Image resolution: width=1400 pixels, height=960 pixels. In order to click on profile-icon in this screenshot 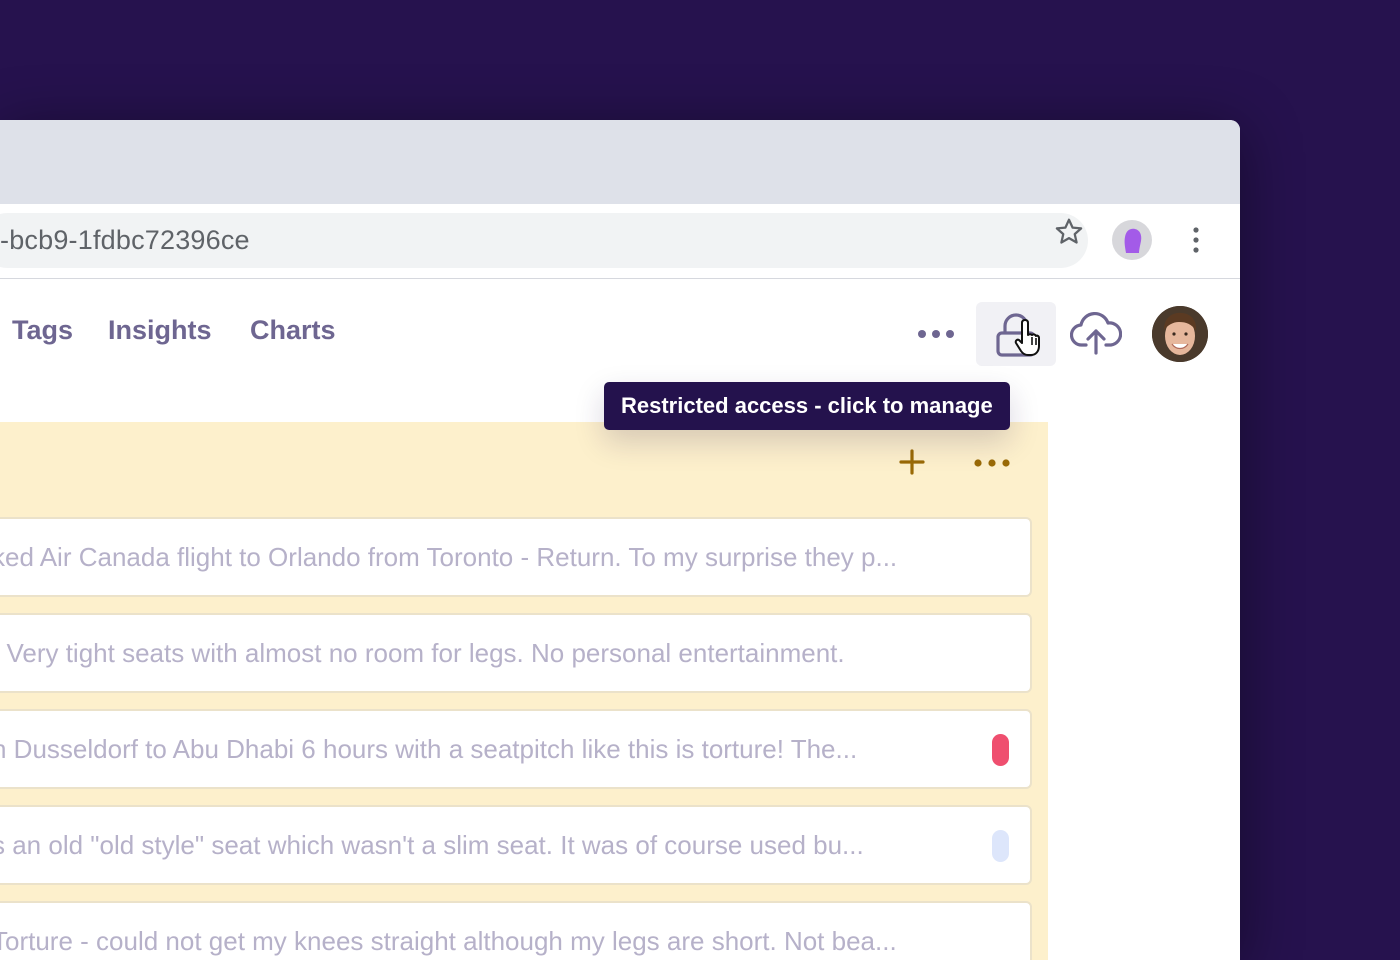, I will do `click(1132, 240)`.